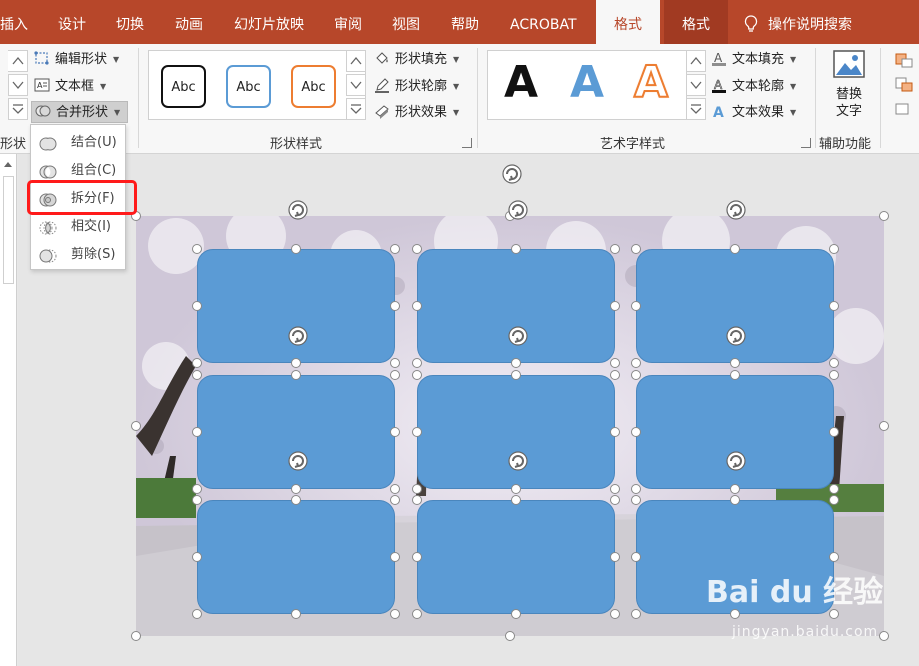  I want to click on shape-styles-dialog-launcher, so click(467, 143).